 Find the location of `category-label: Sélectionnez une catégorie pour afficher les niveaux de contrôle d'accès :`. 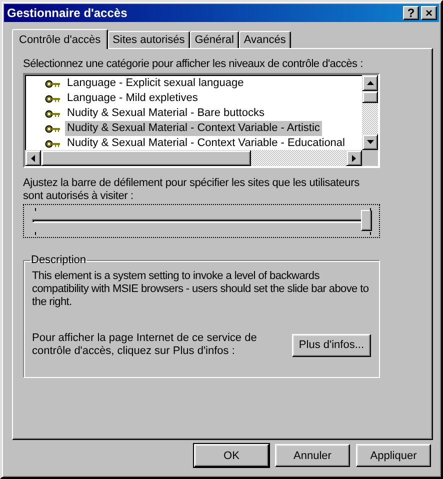

category-label: Sélectionnez une catégorie pour afficher les niveaux de contrôle d'accès : is located at coordinates (193, 64).